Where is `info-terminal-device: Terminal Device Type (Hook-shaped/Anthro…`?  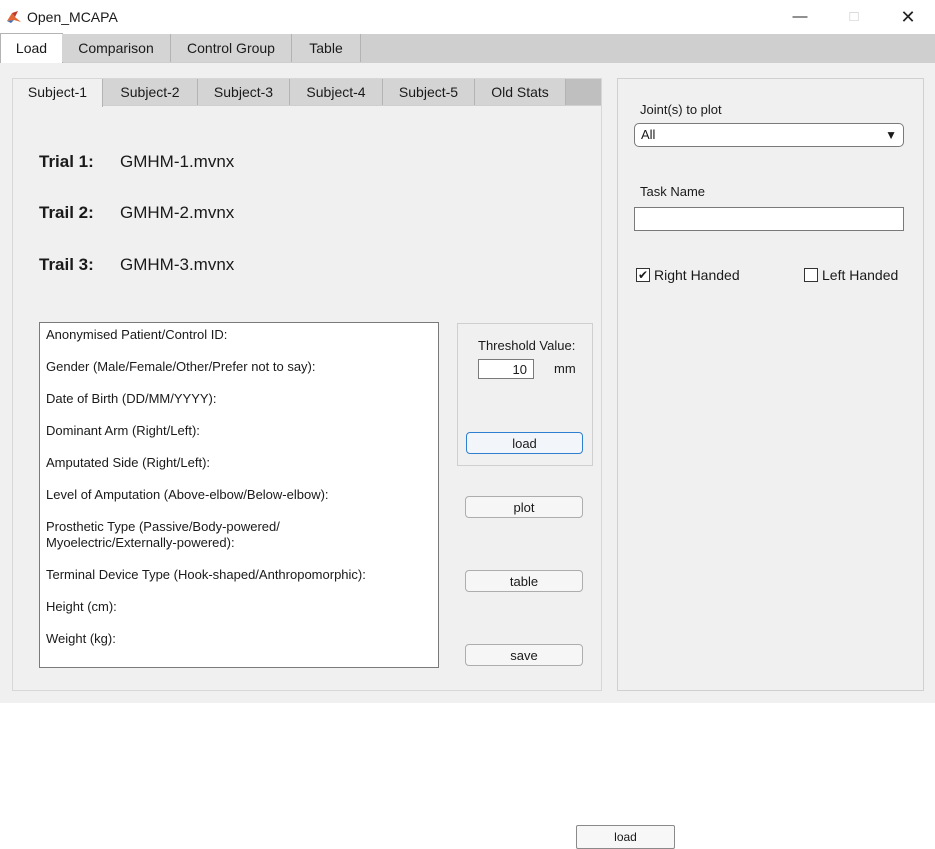
info-terminal-device: Terminal Device Type (Hook-shaped/Anthro… is located at coordinates (206, 574).